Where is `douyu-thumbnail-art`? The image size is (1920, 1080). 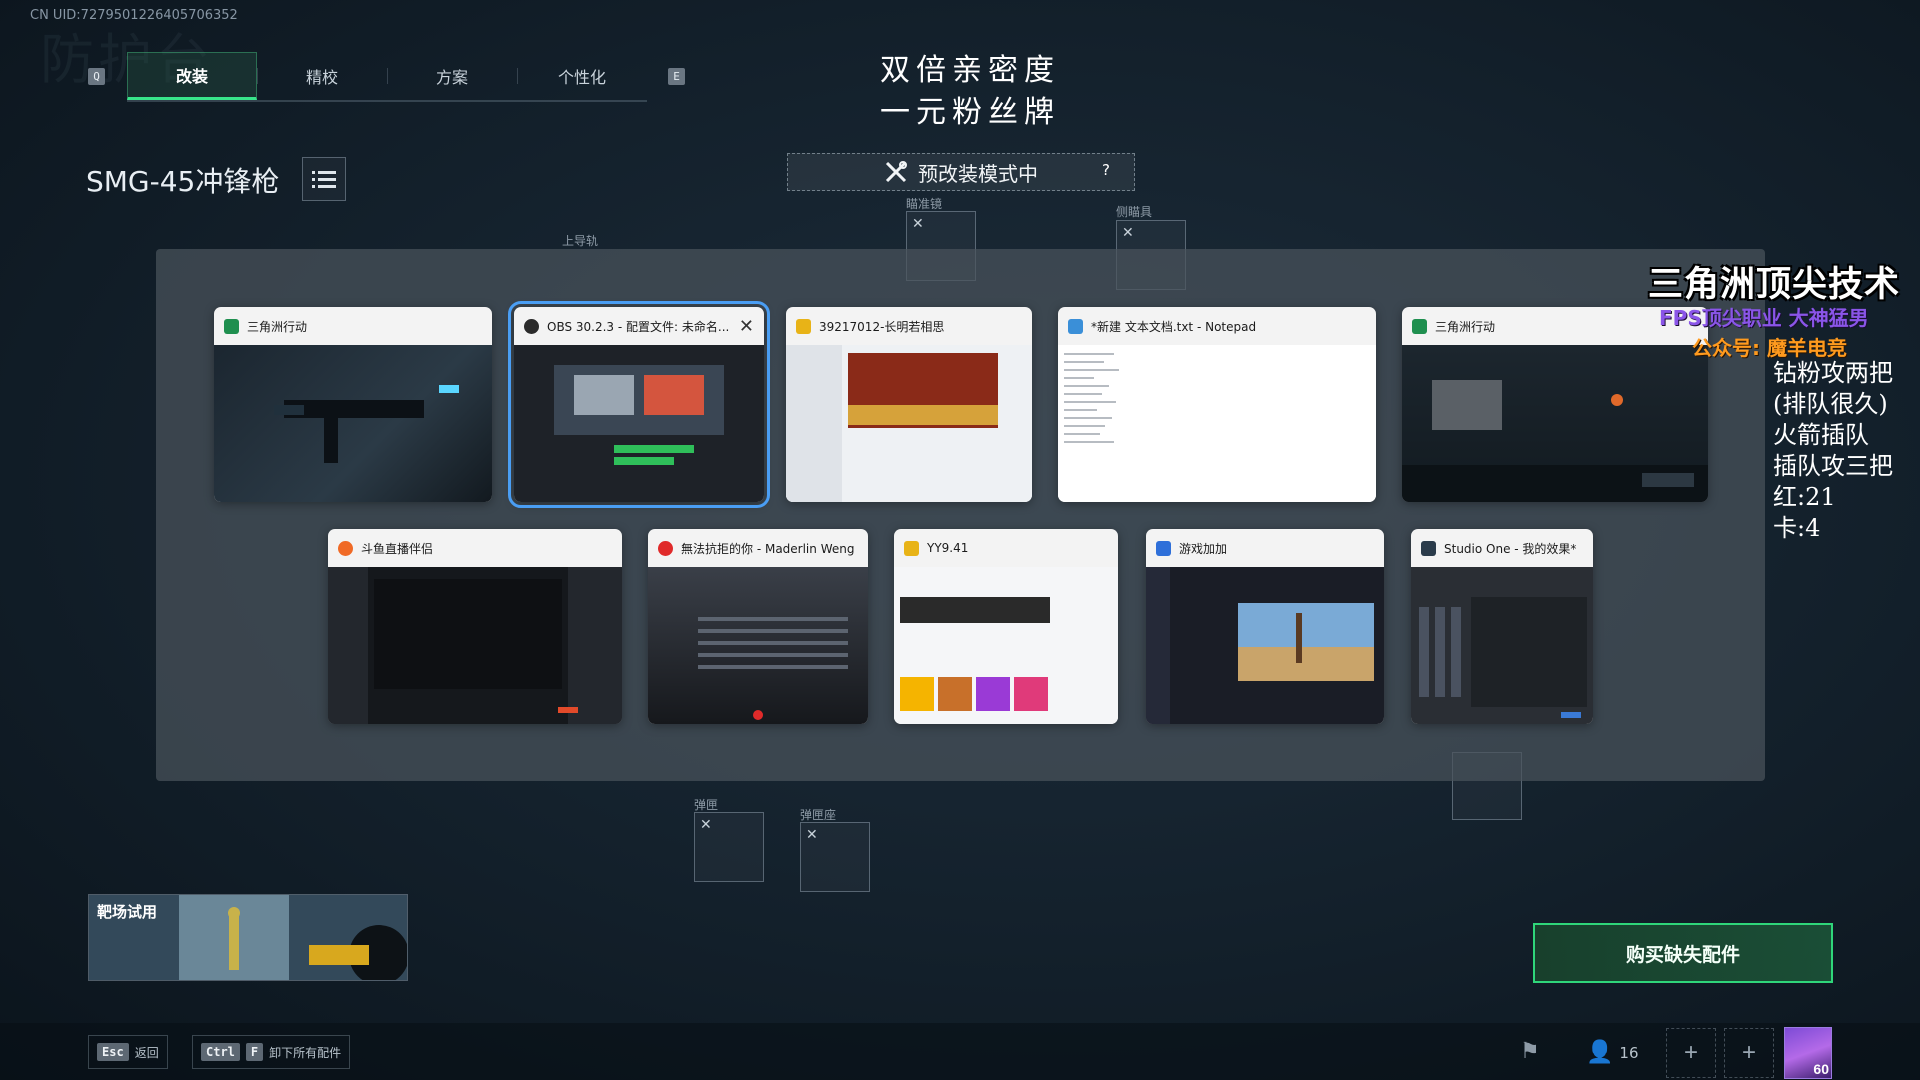
douyu-thumbnail-art is located at coordinates (475, 645).